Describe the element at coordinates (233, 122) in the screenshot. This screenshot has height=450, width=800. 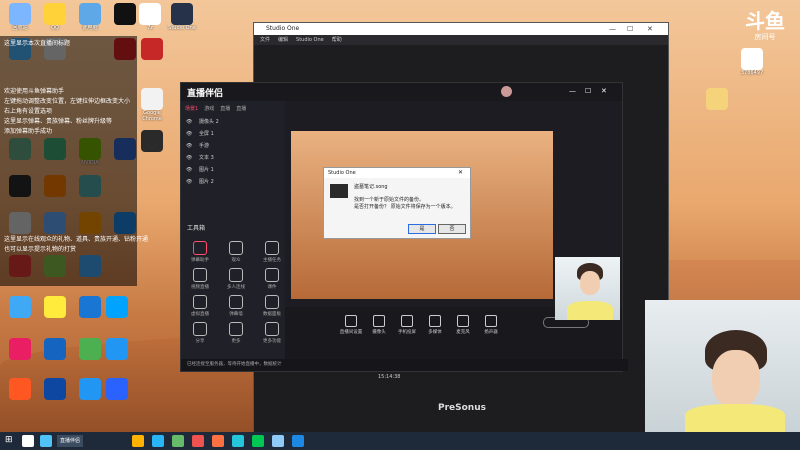
I see `source-item: 摄像头 2` at that location.